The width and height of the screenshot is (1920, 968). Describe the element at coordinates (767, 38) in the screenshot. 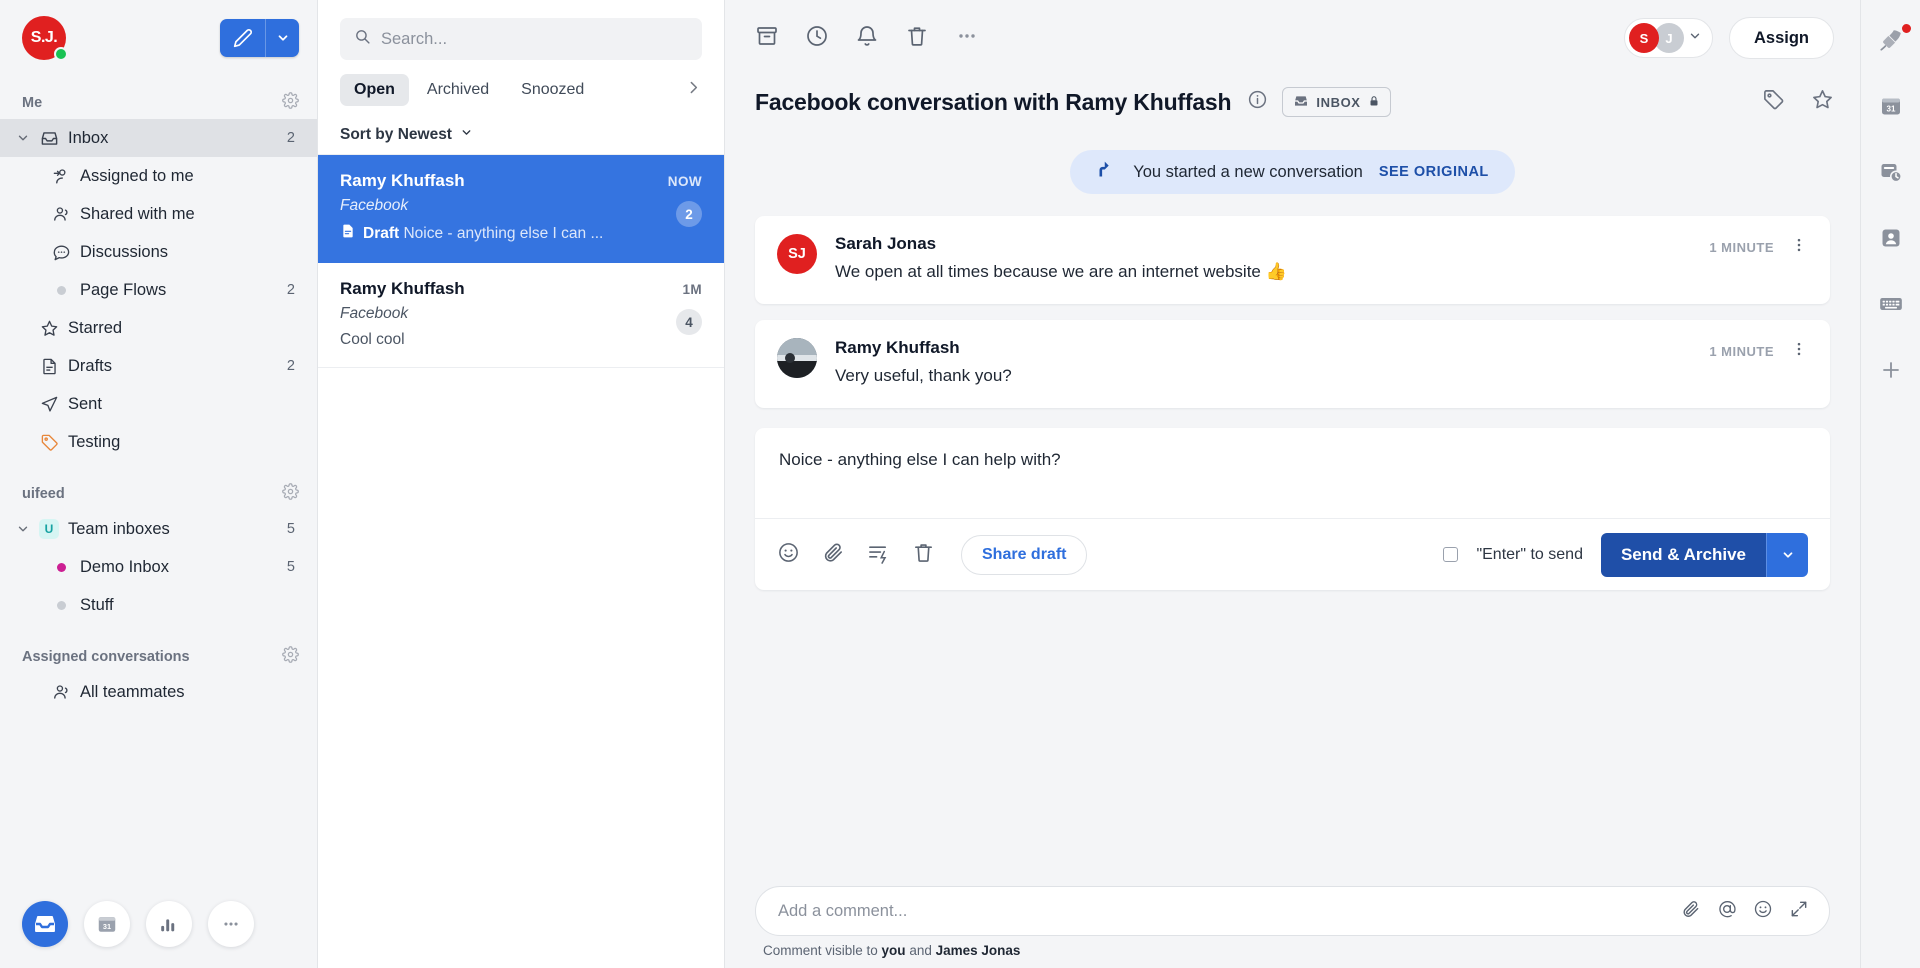

I see `archive-icon` at that location.